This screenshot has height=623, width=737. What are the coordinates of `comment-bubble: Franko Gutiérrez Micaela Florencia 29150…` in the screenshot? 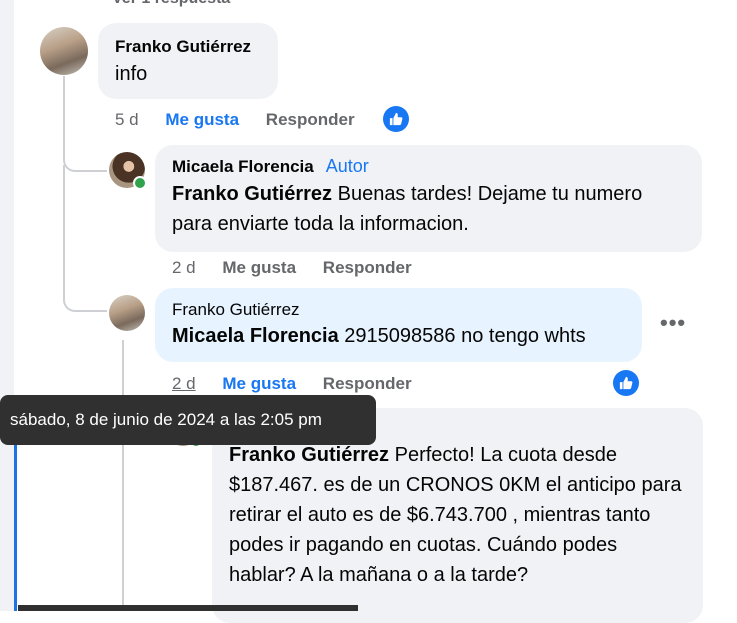 It's located at (398, 325).